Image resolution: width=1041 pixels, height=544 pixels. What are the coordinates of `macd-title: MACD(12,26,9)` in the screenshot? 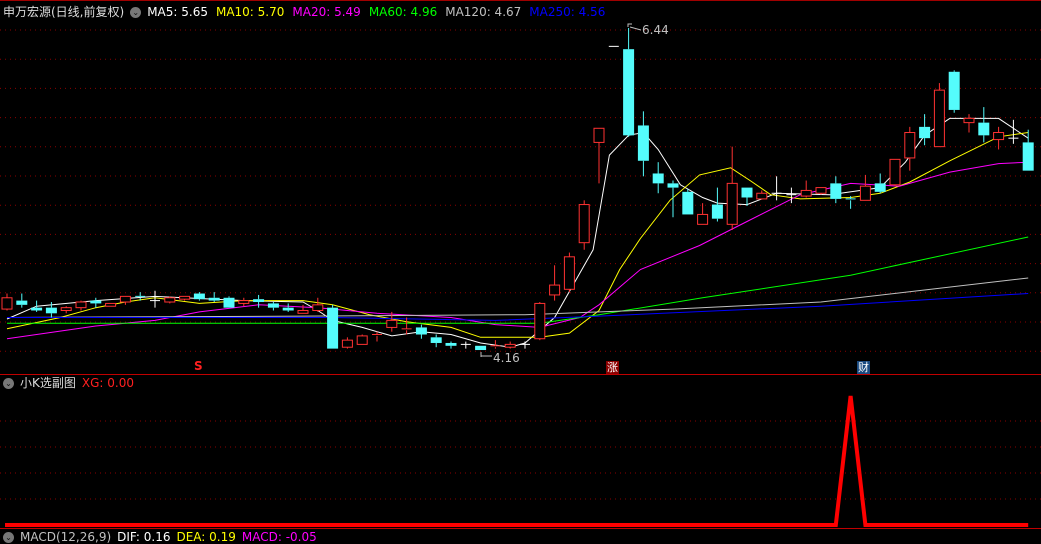 It's located at (66, 537).